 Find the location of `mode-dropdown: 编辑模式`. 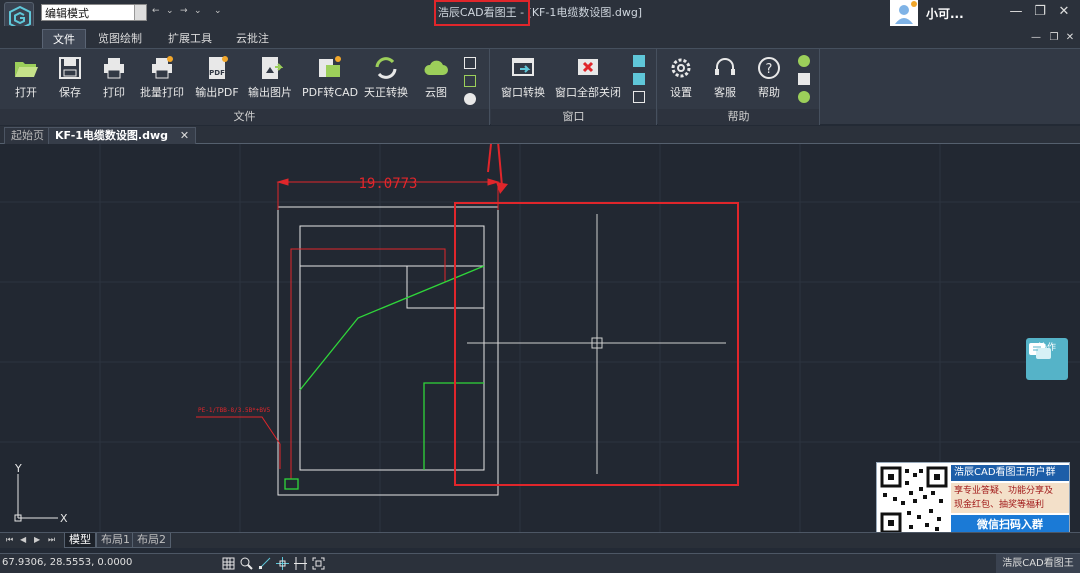

mode-dropdown: 编辑模式 is located at coordinates (94, 12).